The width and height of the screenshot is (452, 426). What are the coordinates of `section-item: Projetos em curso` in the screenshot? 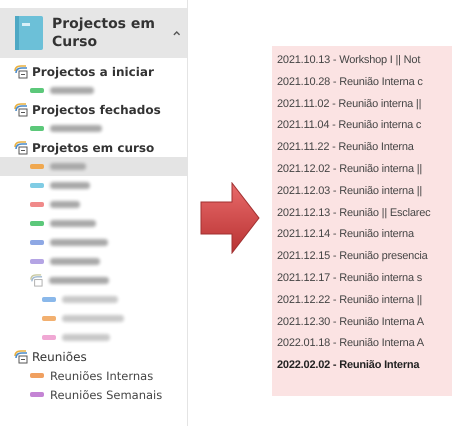 It's located at (93, 147).